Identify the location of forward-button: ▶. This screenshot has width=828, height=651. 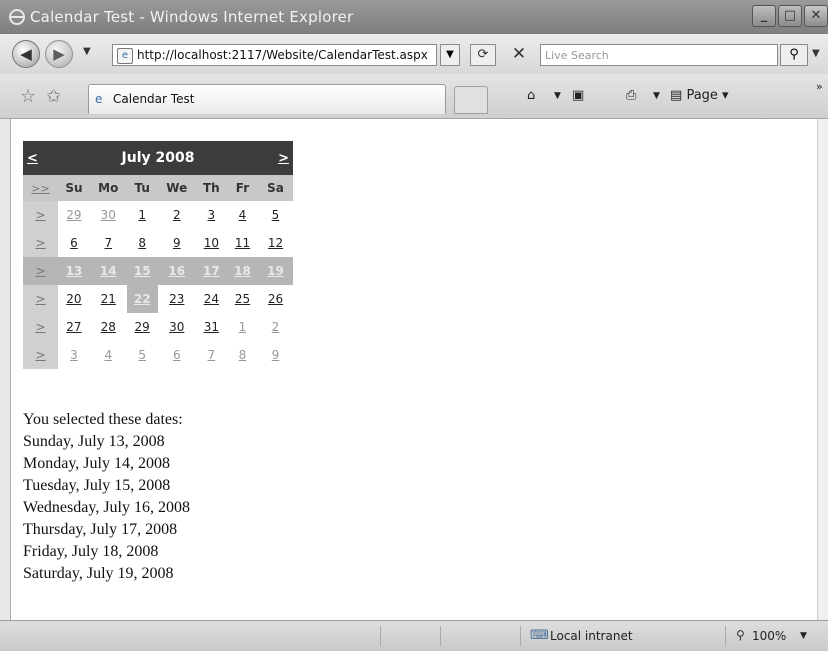
(59, 54).